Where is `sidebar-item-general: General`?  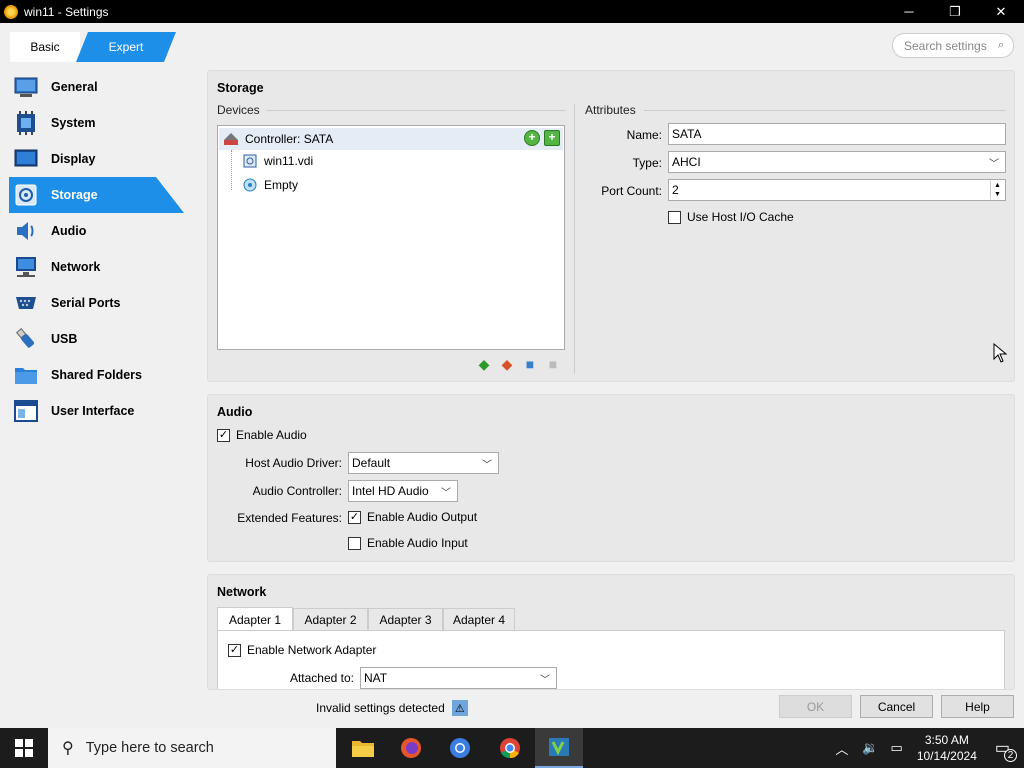
sidebar-item-general: General is located at coordinates (100, 87).